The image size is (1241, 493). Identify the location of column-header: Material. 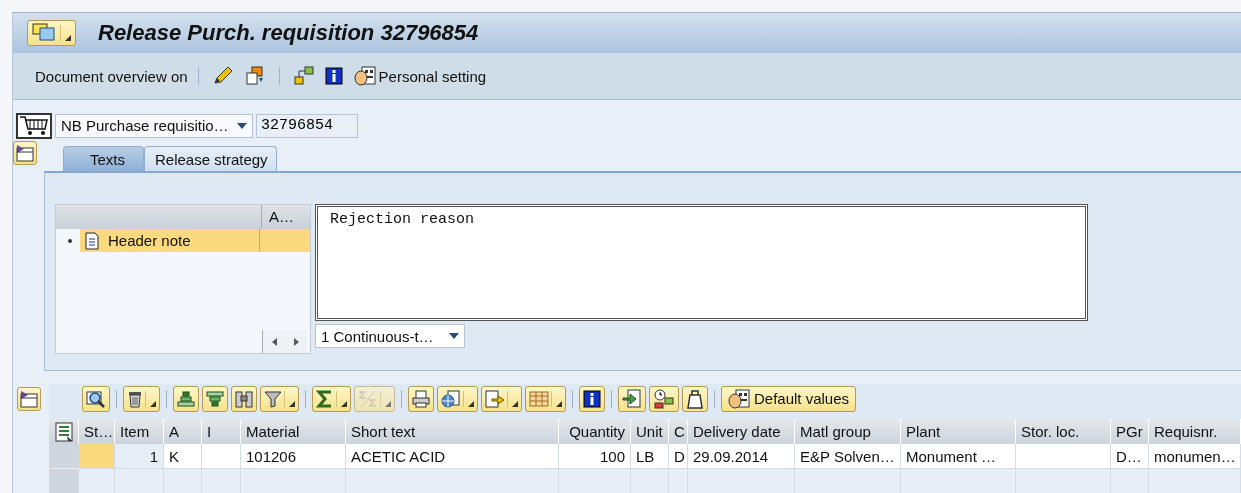
(293, 431).